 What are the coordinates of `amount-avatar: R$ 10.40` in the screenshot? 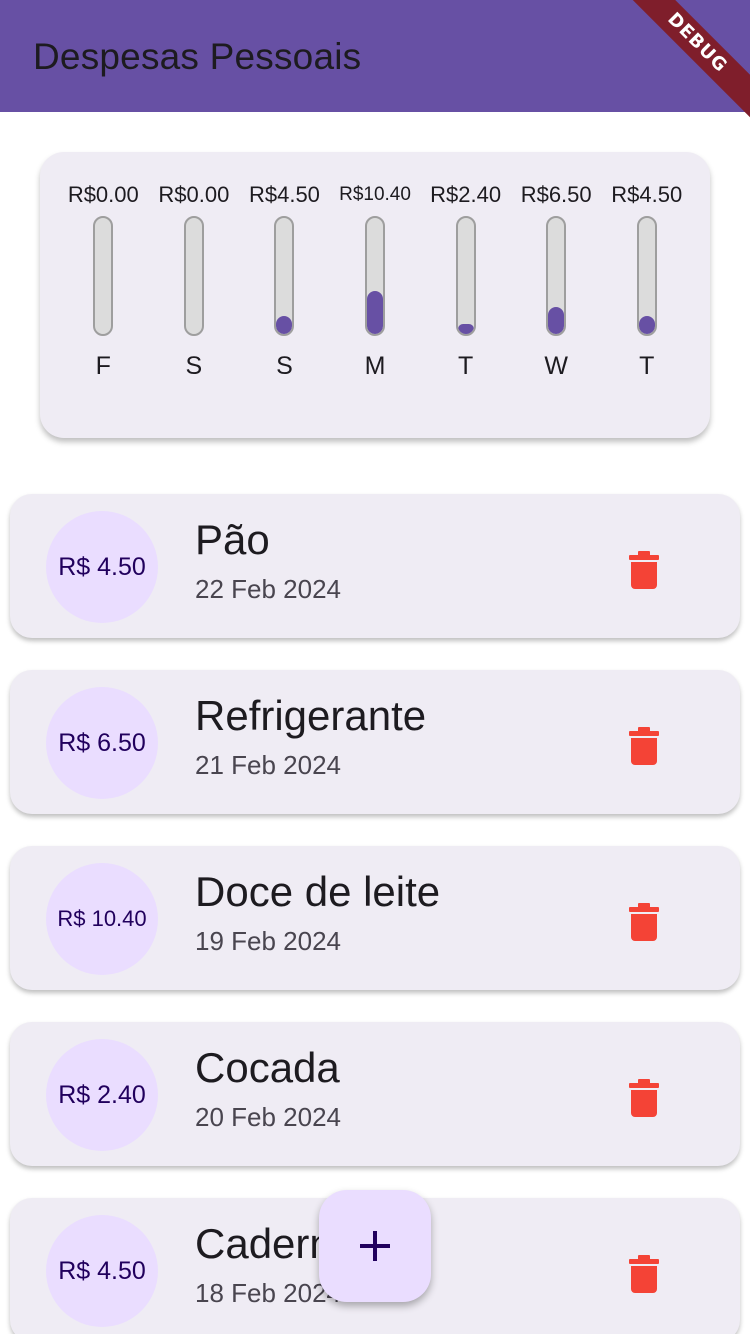 It's located at (102, 919).